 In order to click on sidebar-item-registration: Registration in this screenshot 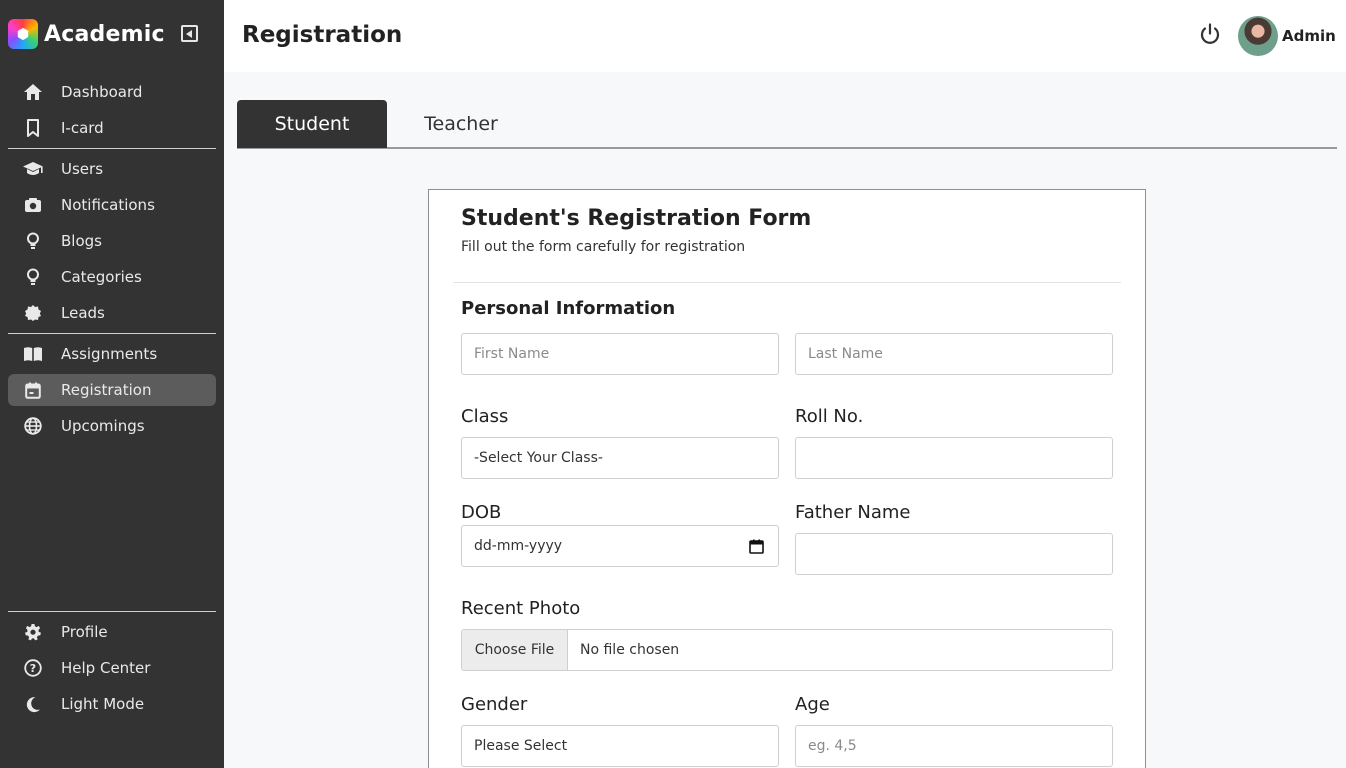, I will do `click(112, 390)`.